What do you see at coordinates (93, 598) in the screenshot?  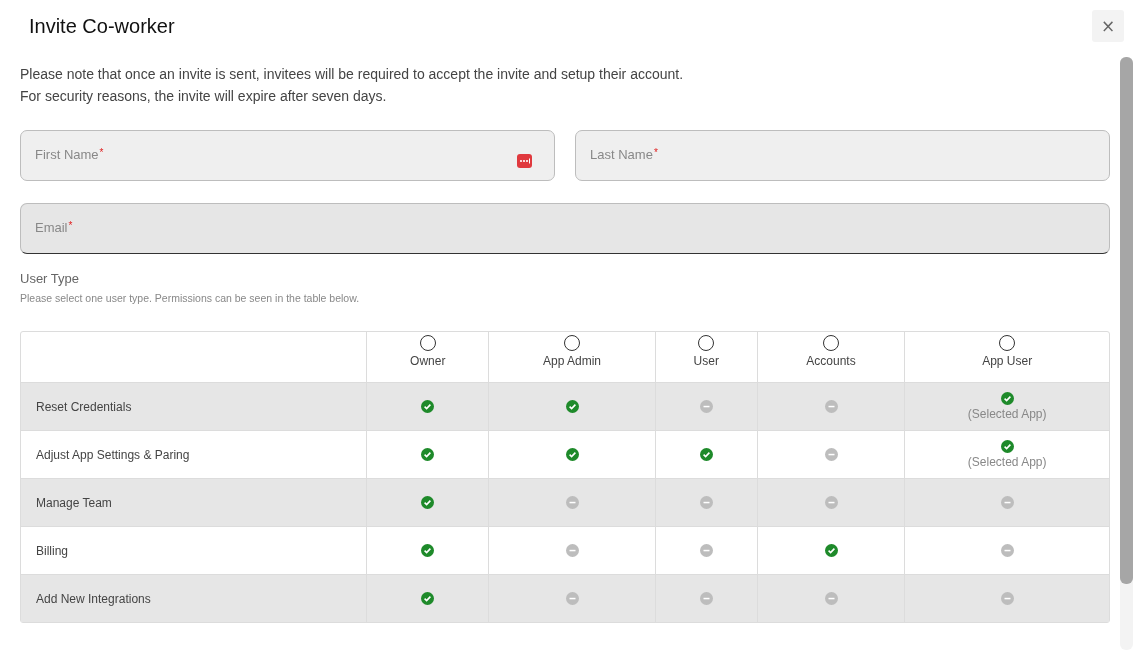 I see `row-label: Add New Integrations` at bounding box center [93, 598].